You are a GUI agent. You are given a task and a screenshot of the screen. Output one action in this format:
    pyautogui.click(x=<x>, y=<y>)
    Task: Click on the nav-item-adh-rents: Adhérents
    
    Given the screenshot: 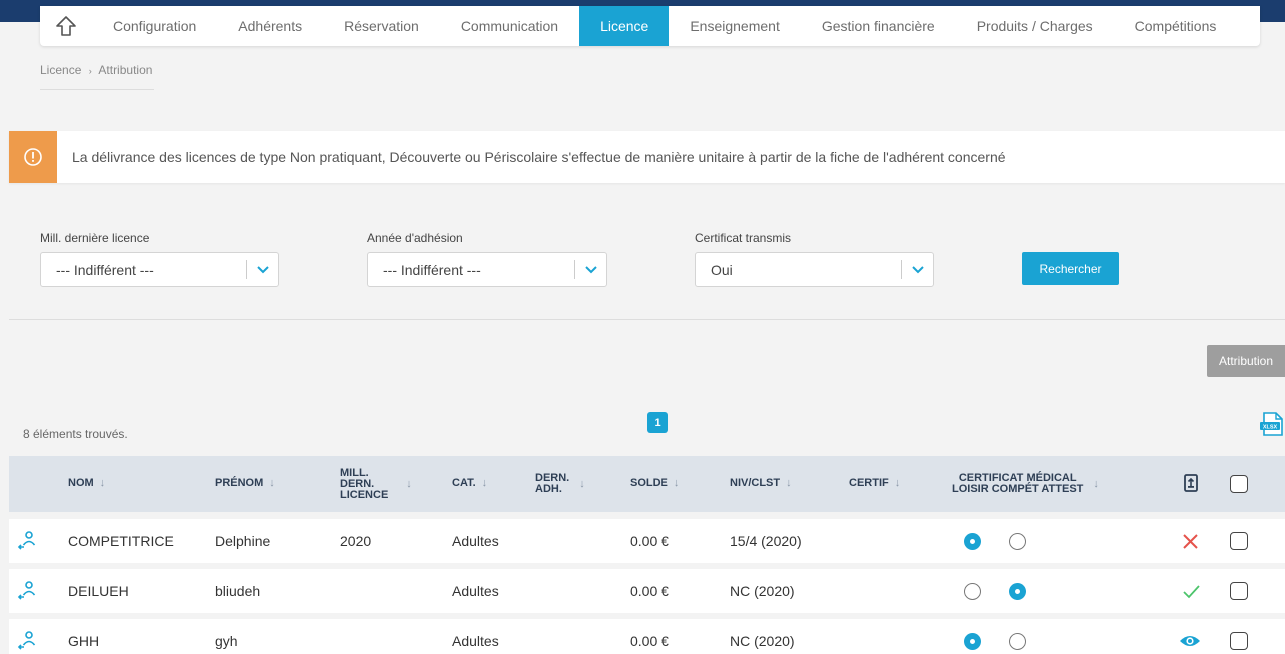 What is the action you would take?
    pyautogui.click(x=270, y=26)
    